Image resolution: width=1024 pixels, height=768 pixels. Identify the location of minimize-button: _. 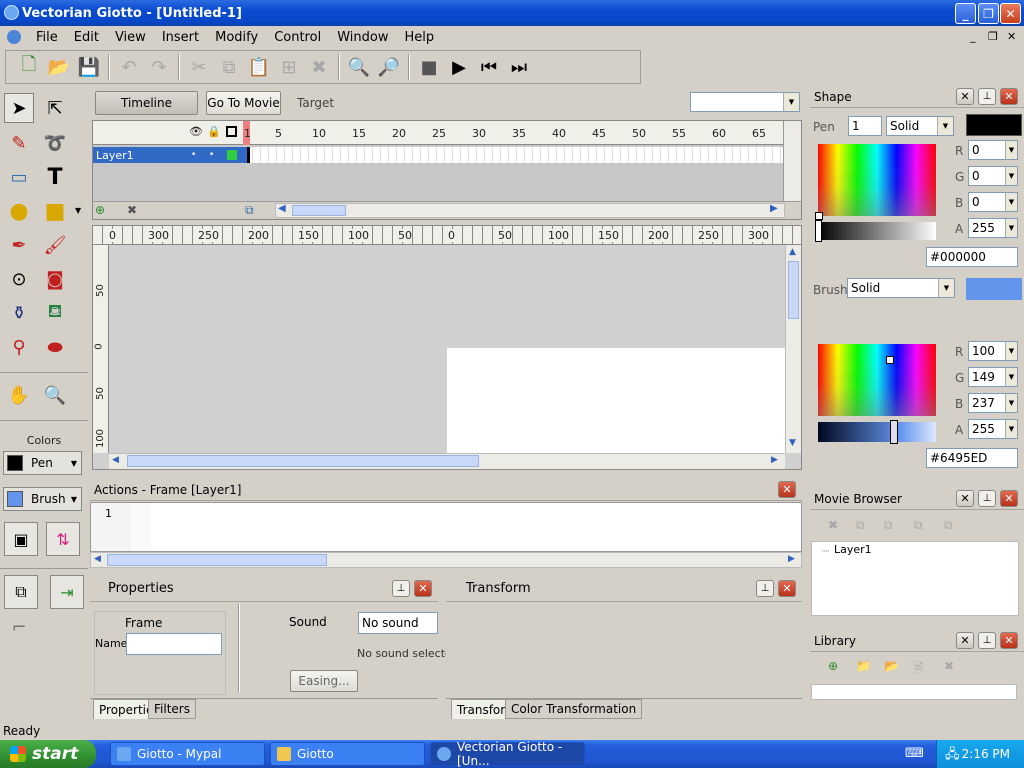
(965, 13).